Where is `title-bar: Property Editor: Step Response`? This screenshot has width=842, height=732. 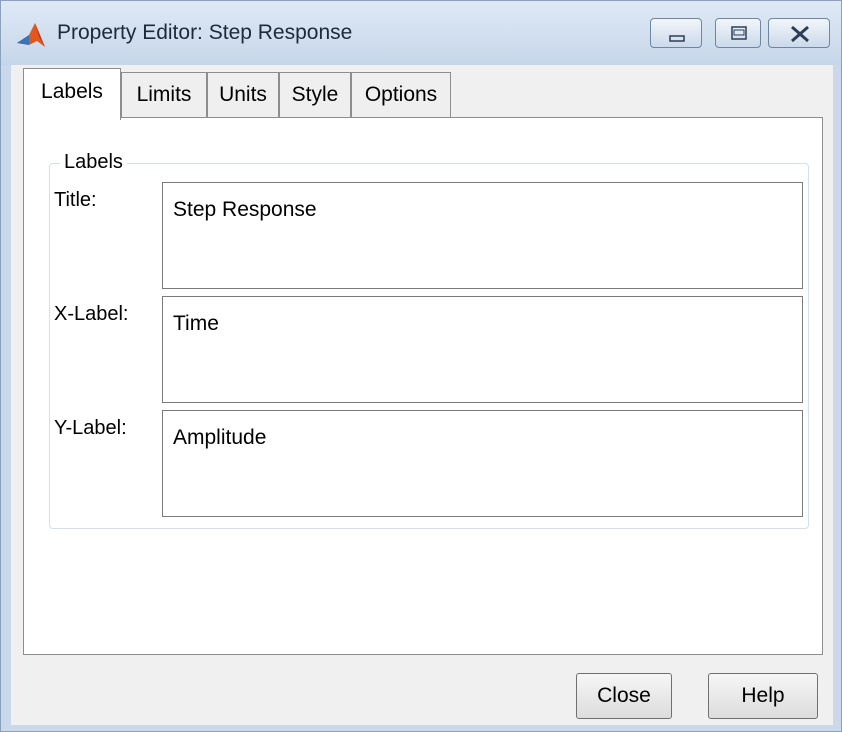
title-bar: Property Editor: Step Response is located at coordinates (421, 33).